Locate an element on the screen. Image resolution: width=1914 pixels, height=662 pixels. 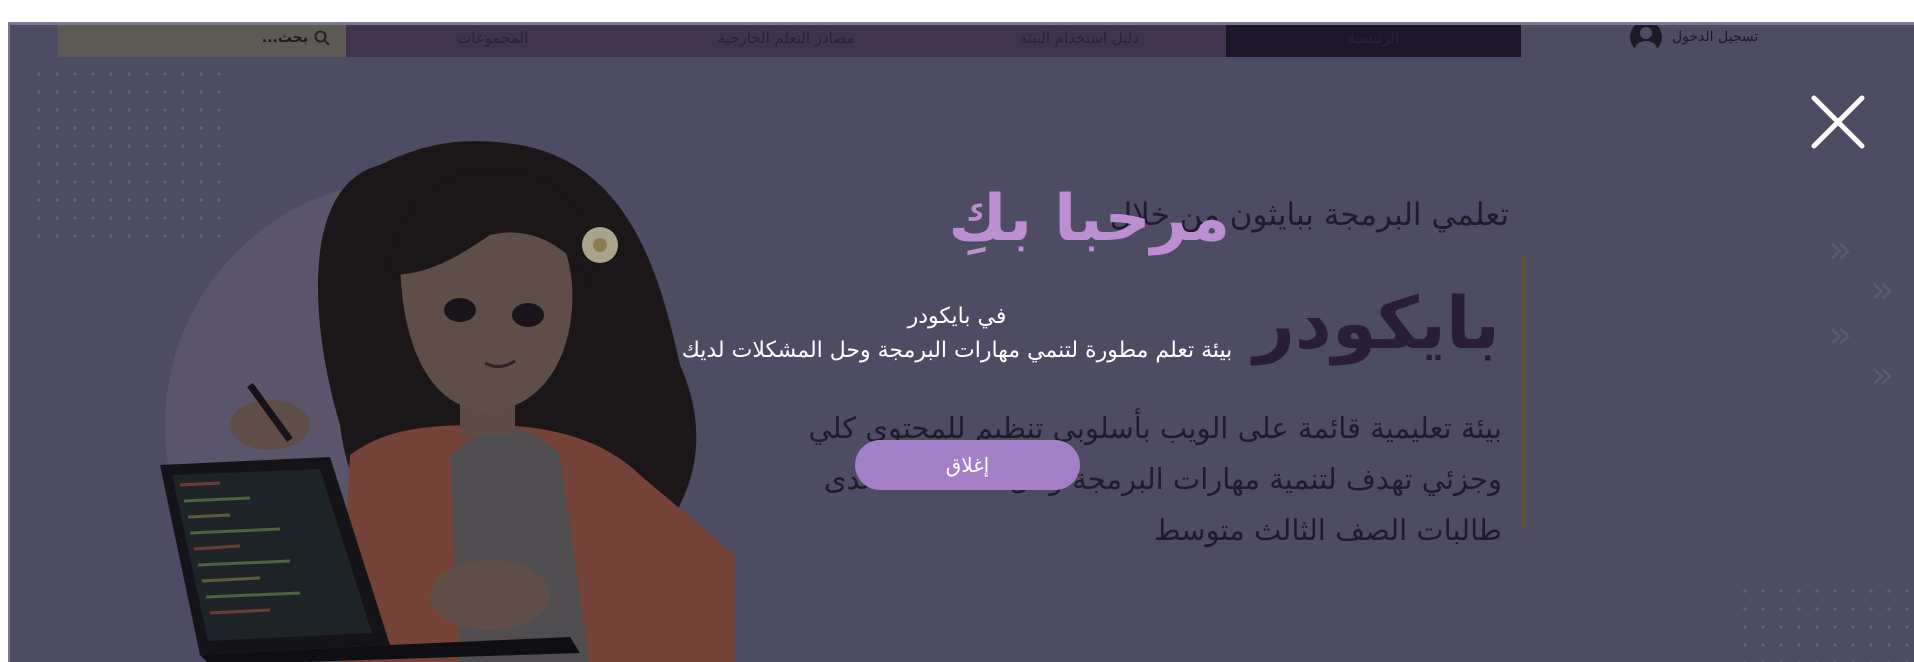
nav-item-groups: المجموعات is located at coordinates (492, 41).